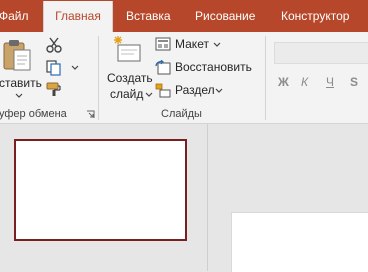  What do you see at coordinates (321, 53) in the screenshot?
I see `font-name-box` at bounding box center [321, 53].